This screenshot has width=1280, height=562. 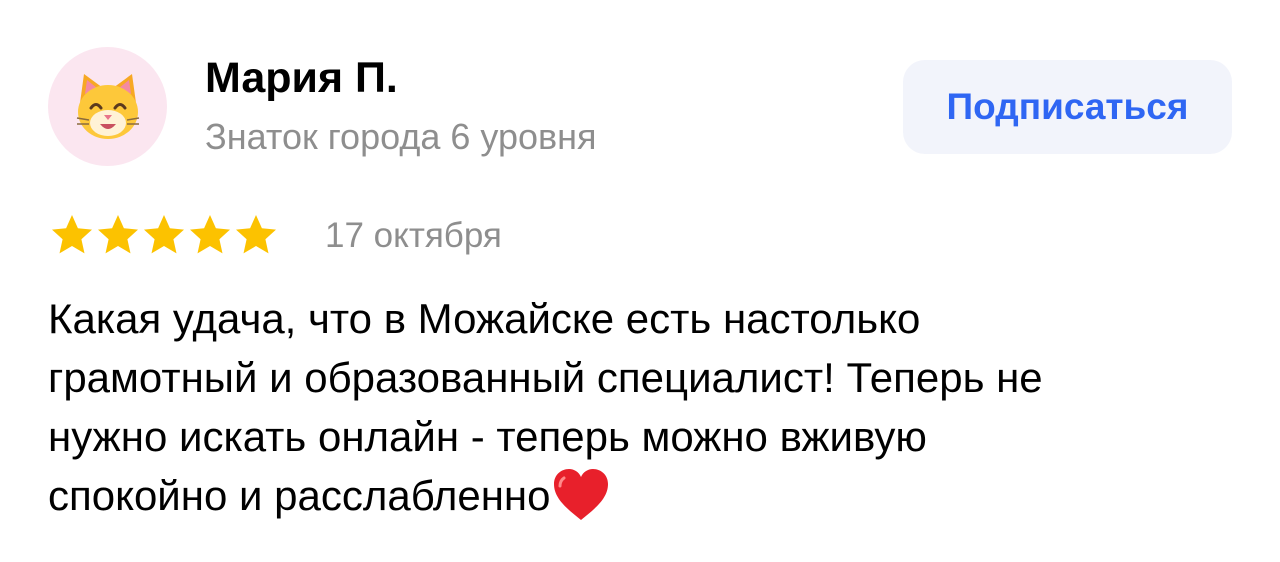 What do you see at coordinates (413, 235) in the screenshot?
I see `review-date: 17 октября` at bounding box center [413, 235].